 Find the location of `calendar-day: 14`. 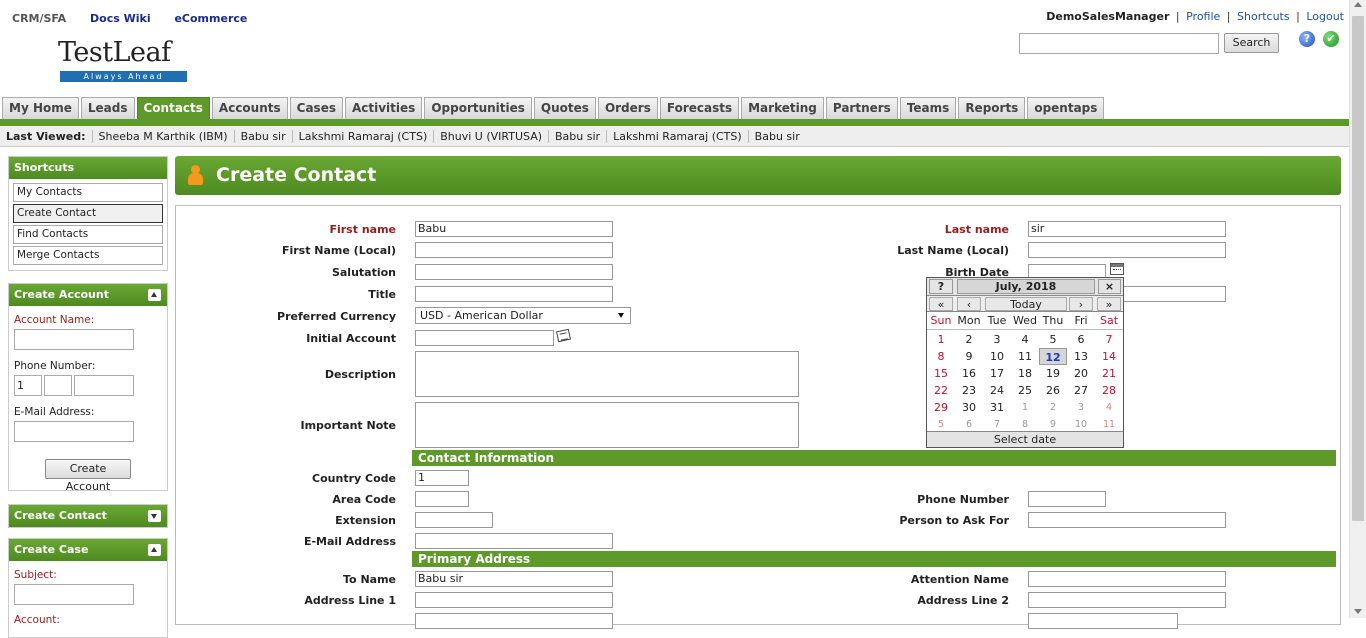

calendar-day: 14 is located at coordinates (1109, 356).